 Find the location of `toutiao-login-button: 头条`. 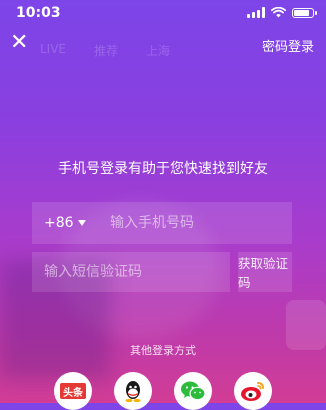

toutiao-login-button: 头条 is located at coordinates (73, 391).